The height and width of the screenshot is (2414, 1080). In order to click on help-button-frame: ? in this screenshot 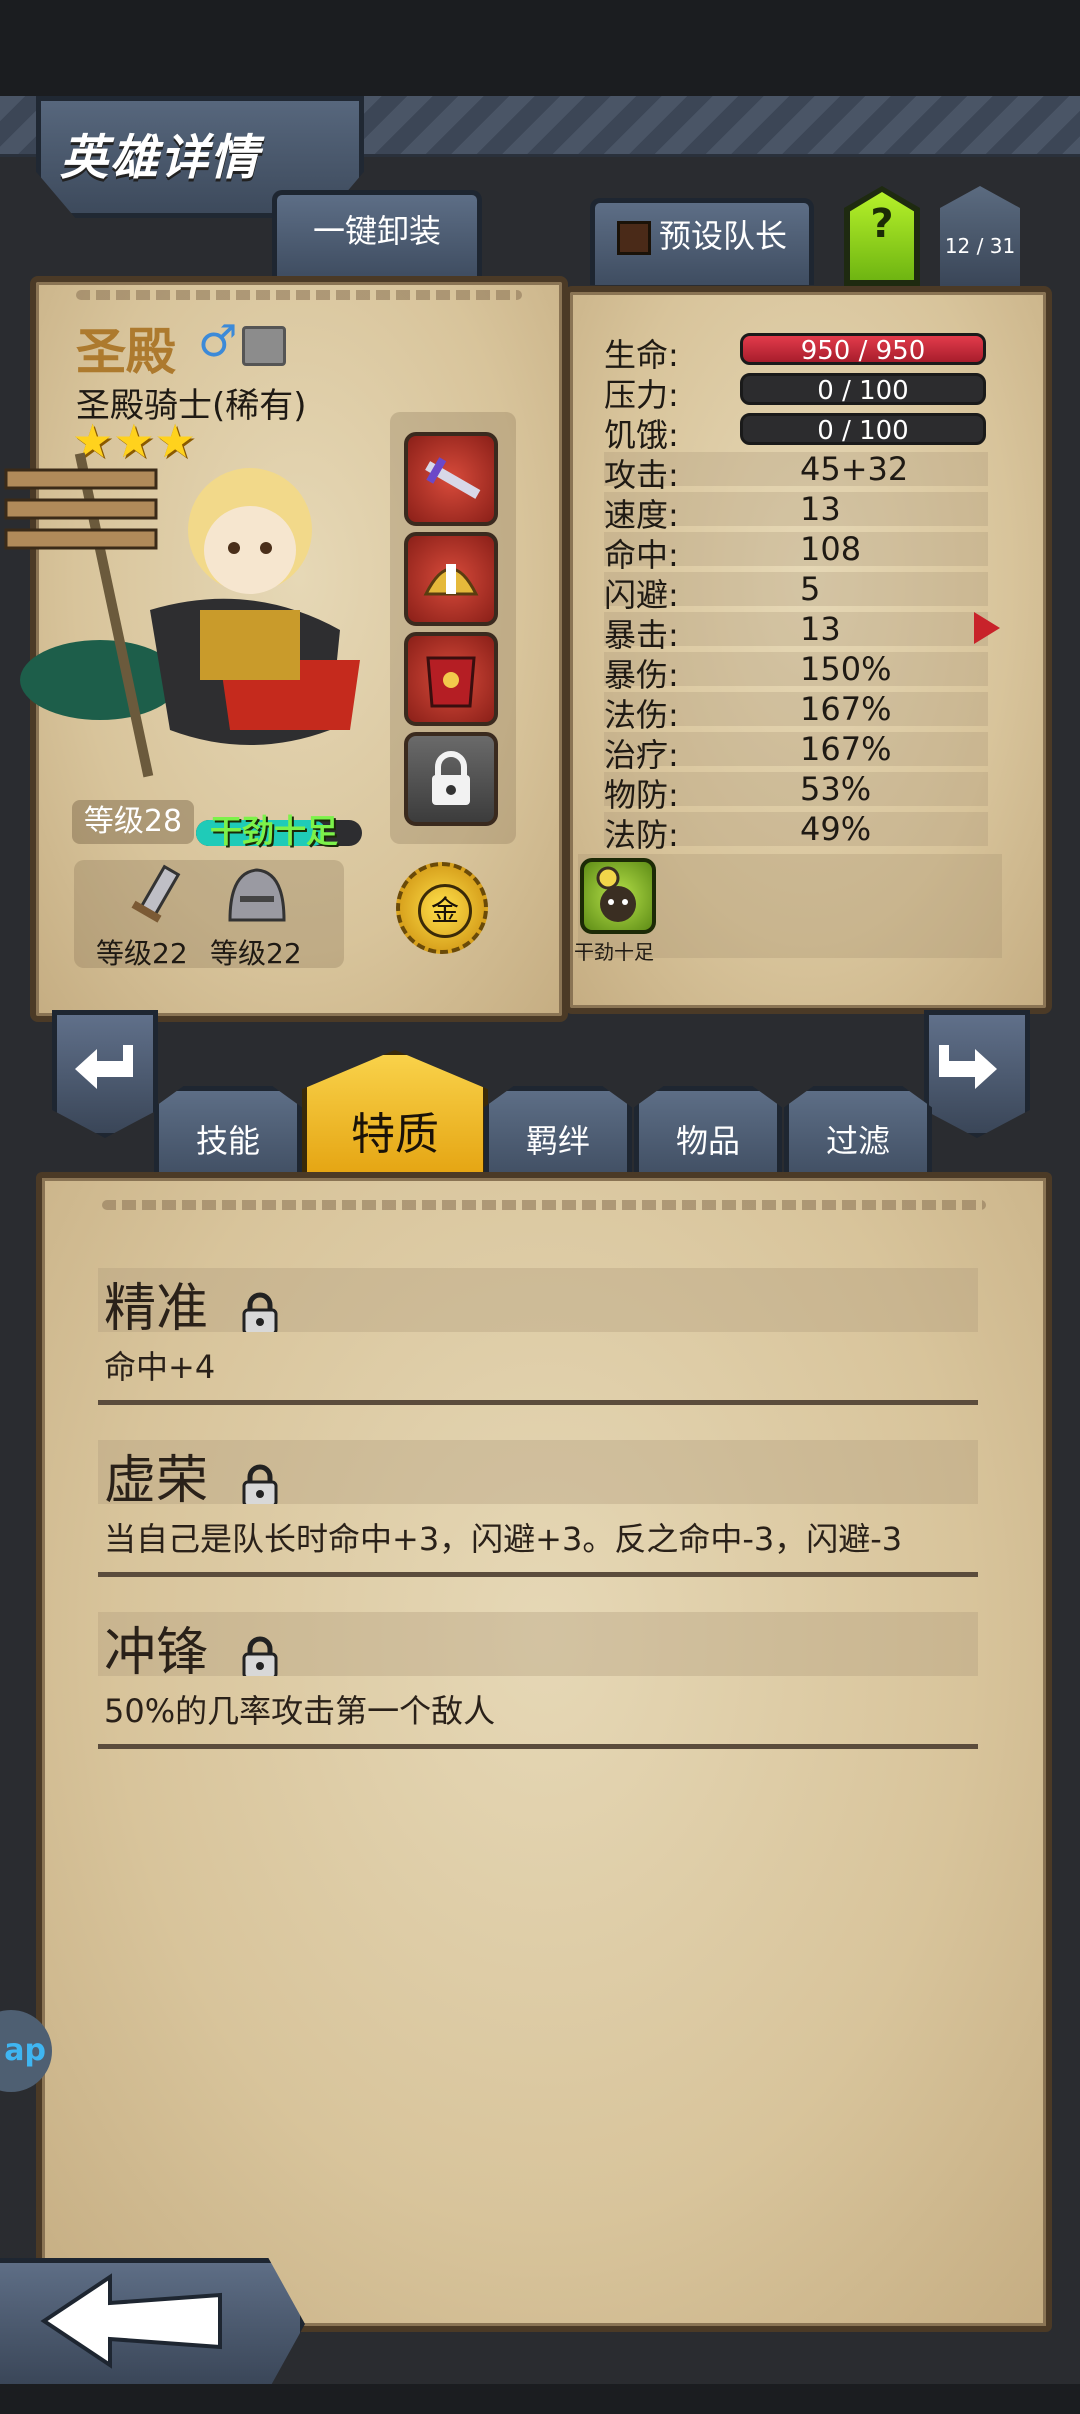, I will do `click(882, 236)`.